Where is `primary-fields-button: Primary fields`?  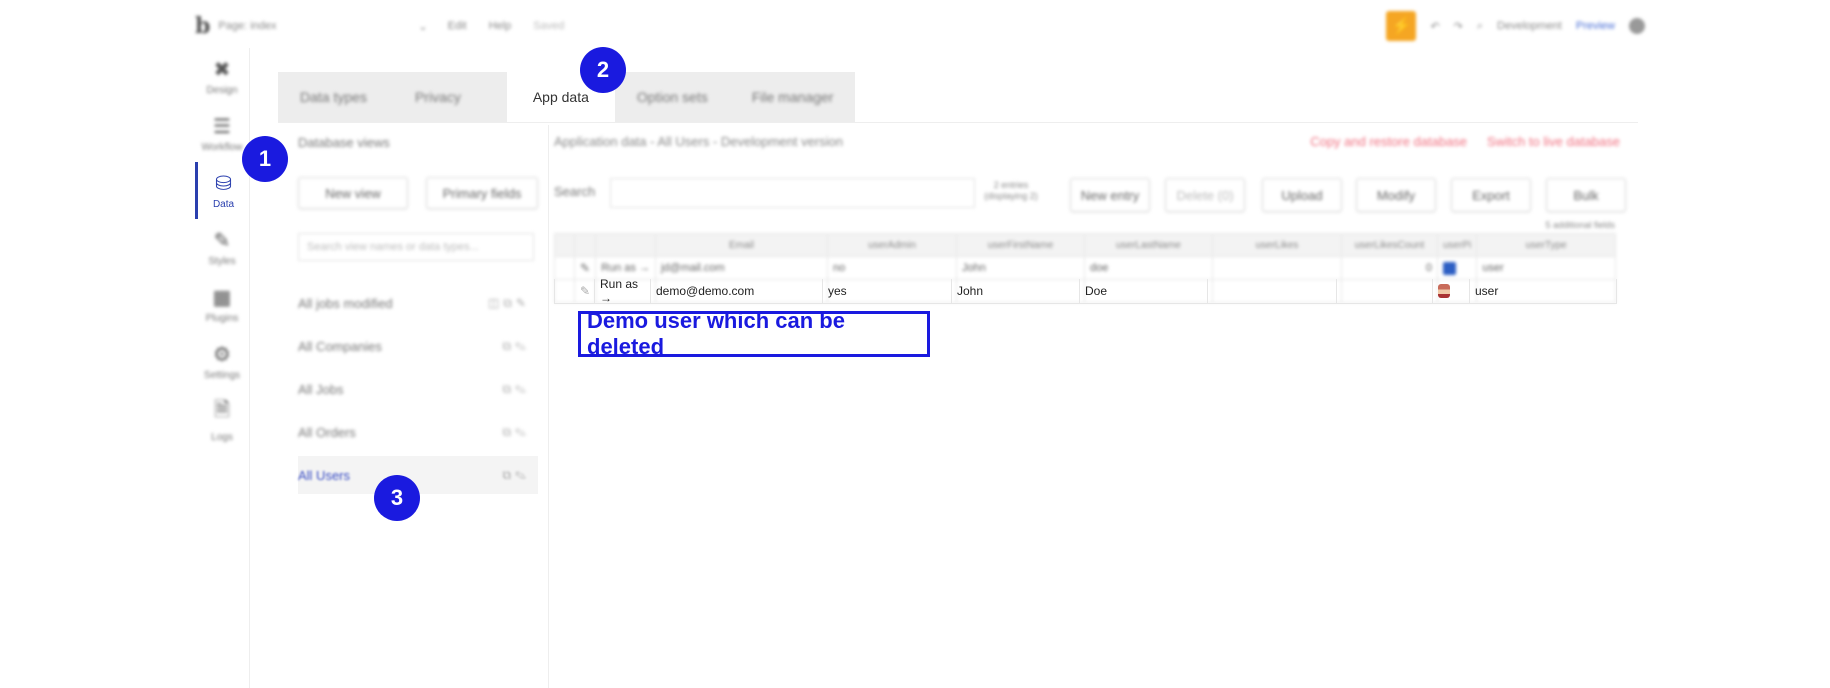
primary-fields-button: Primary fields is located at coordinates (482, 193).